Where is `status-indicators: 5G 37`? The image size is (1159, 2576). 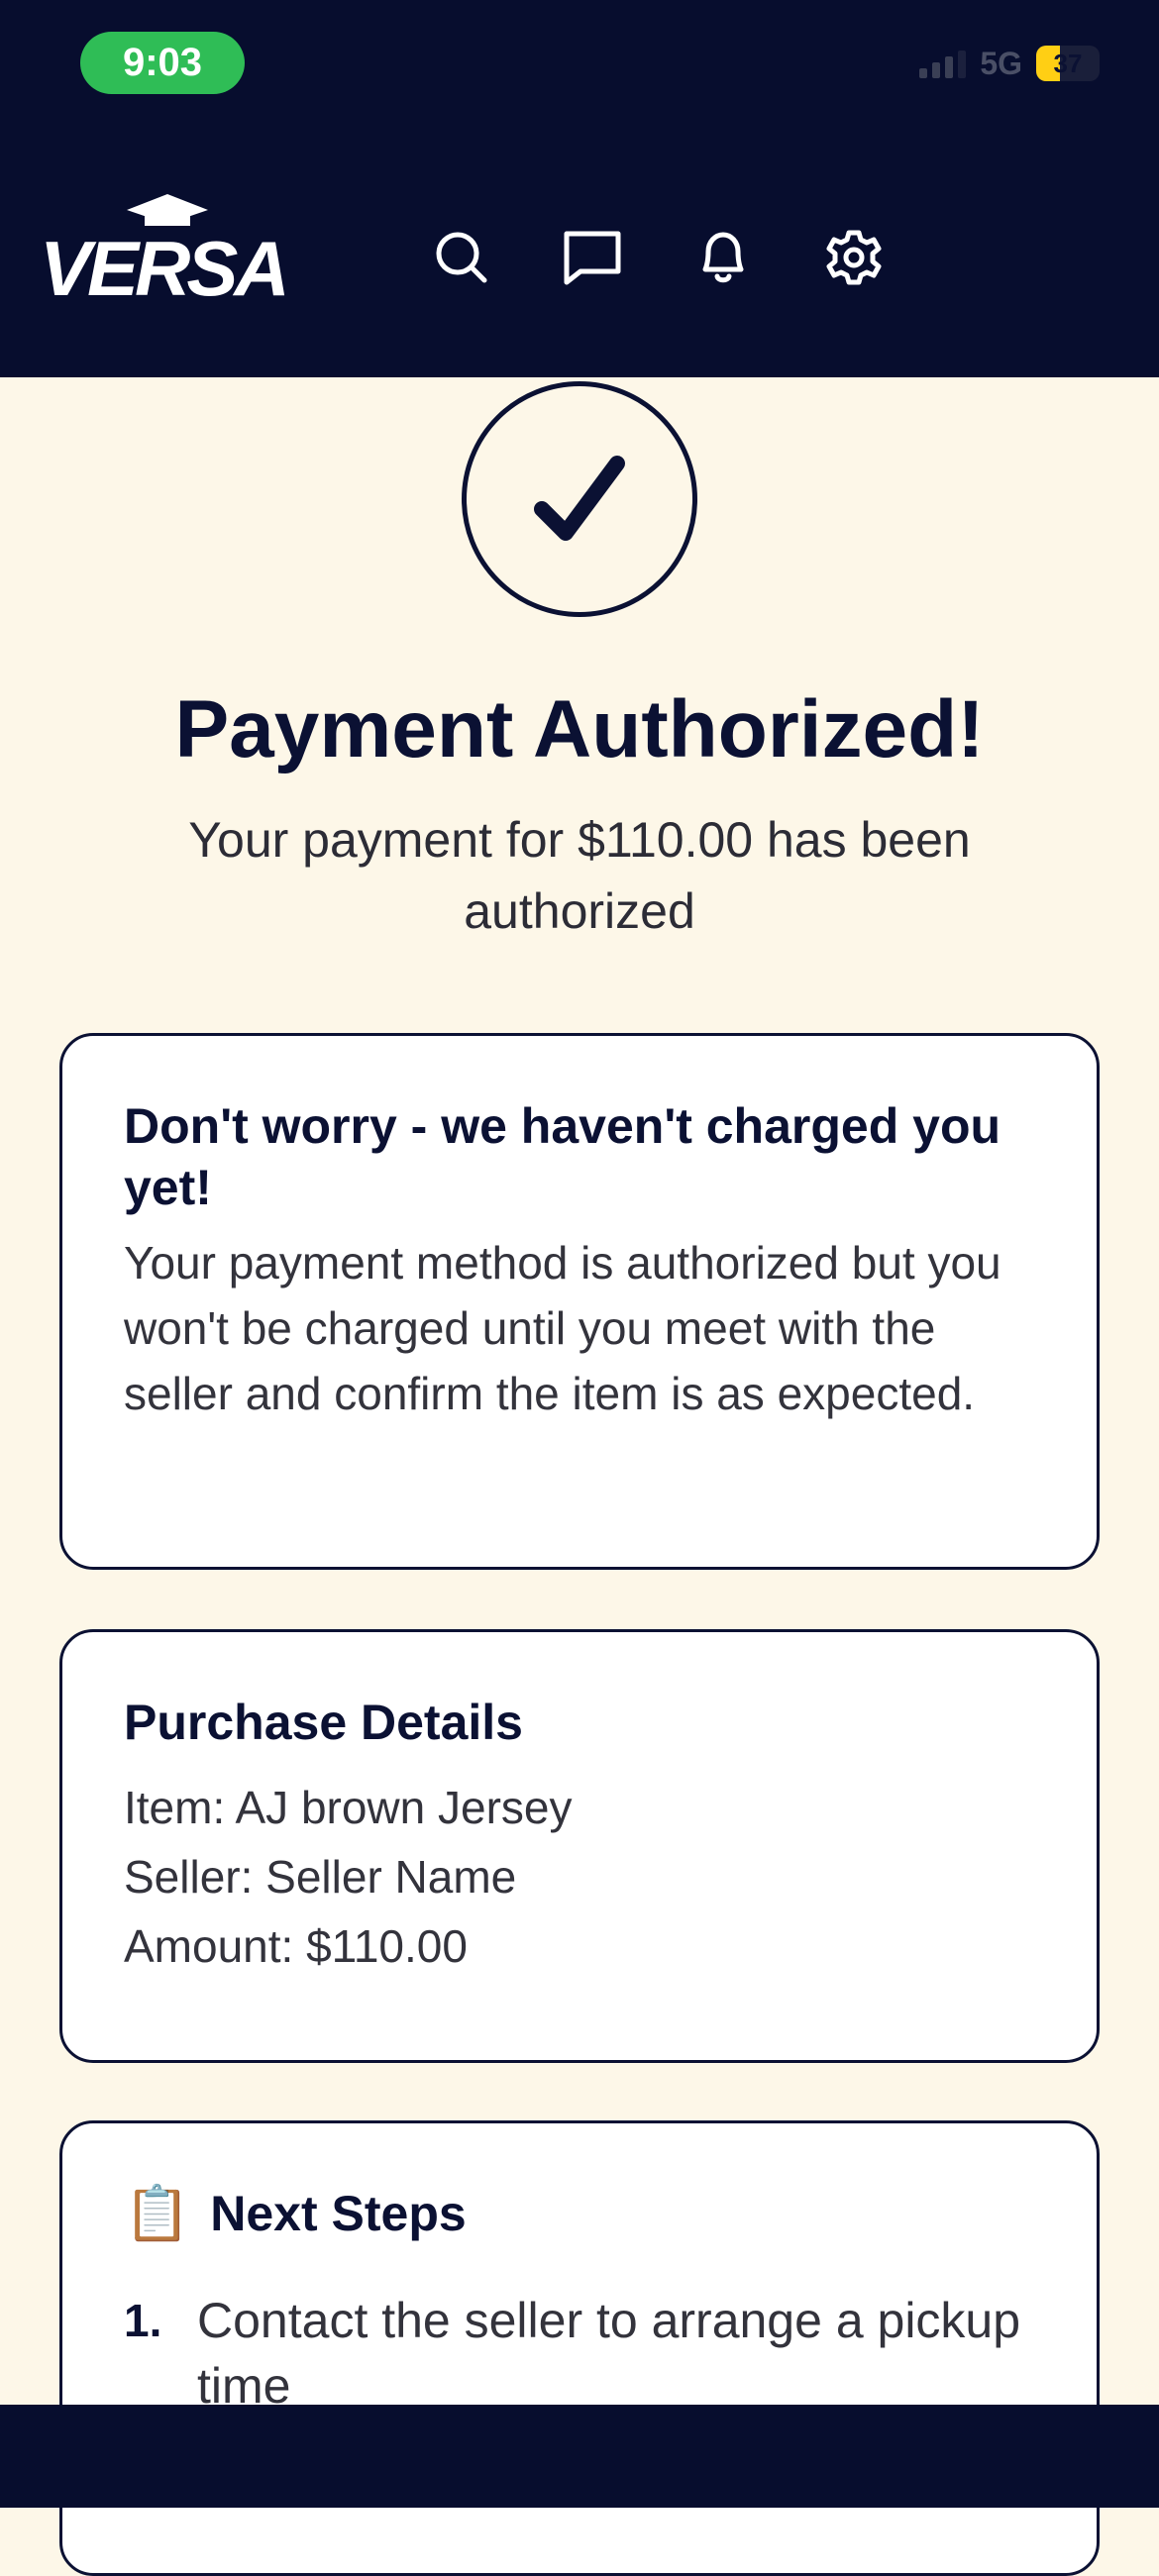 status-indicators: 5G 37 is located at coordinates (1009, 63).